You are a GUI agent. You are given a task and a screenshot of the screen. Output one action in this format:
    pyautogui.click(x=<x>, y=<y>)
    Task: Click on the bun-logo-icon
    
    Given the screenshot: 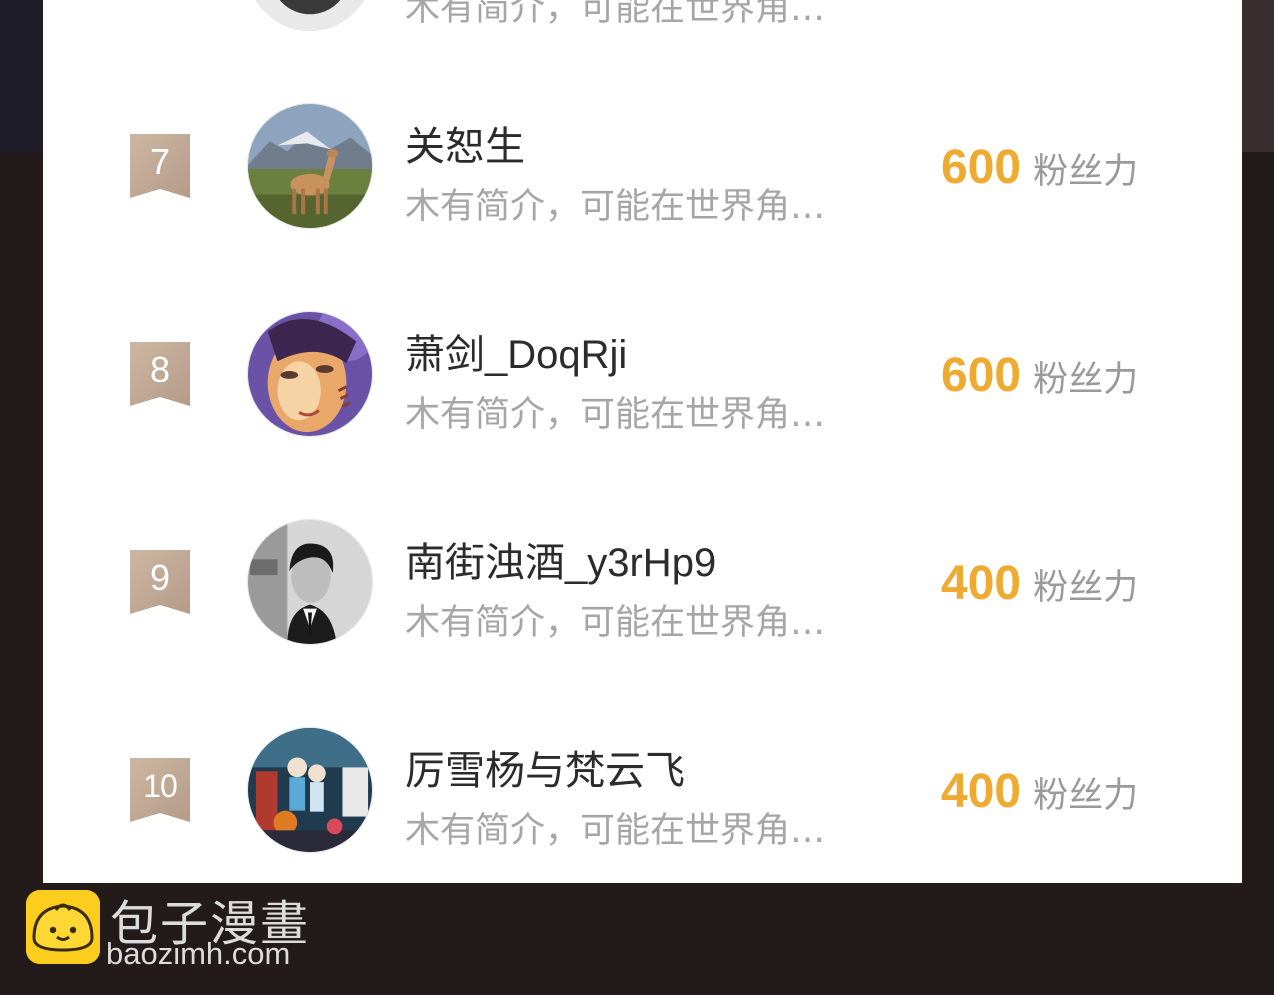 What is the action you would take?
    pyautogui.click(x=63, y=927)
    